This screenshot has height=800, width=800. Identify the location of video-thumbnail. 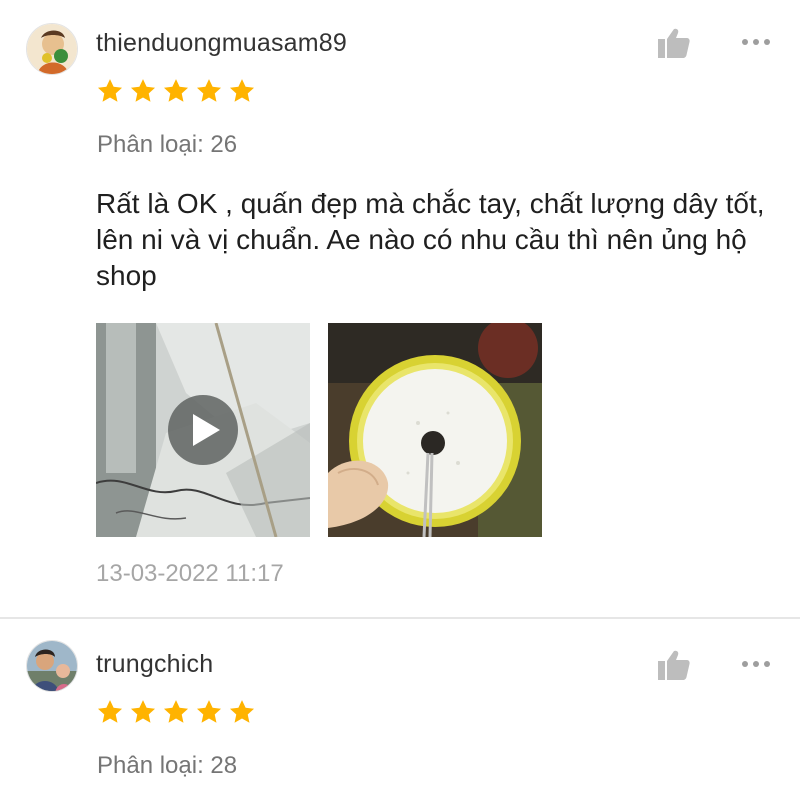
(203, 430).